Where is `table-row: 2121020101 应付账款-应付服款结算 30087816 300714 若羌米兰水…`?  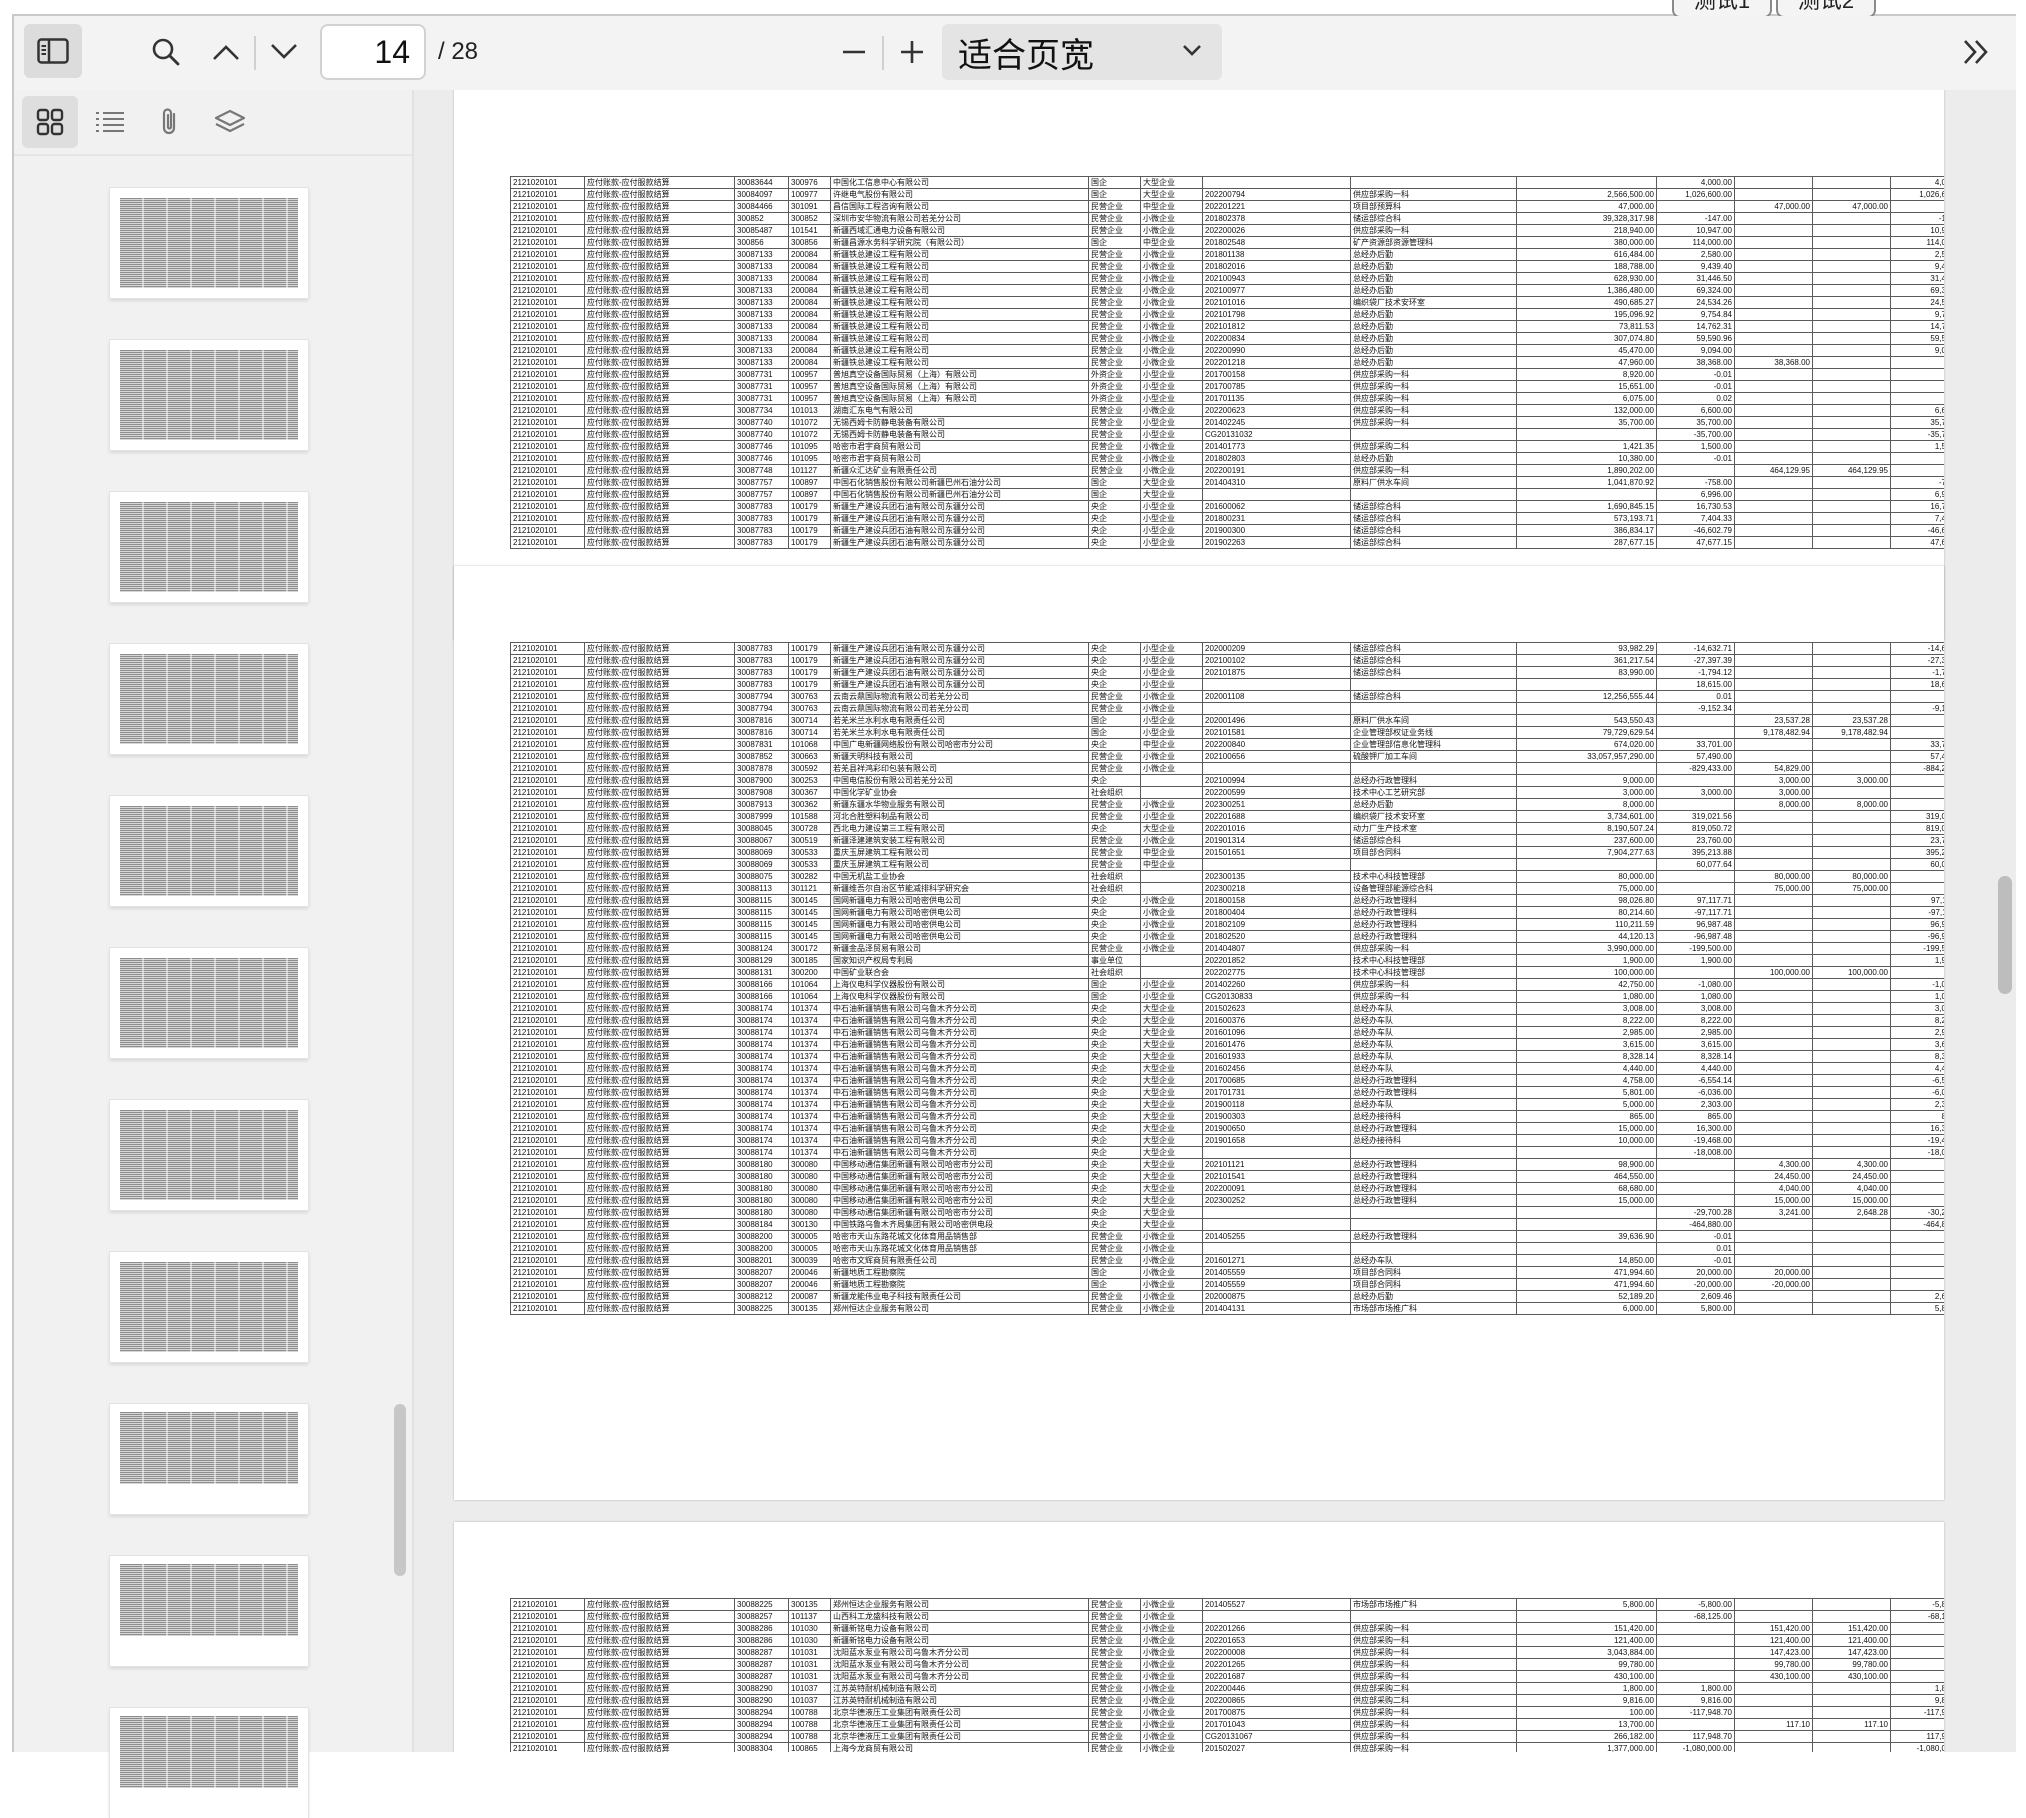
table-row: 2121020101 应付账款-应付服款结算 30087816 300714 若羌米兰水… is located at coordinates (1227, 720).